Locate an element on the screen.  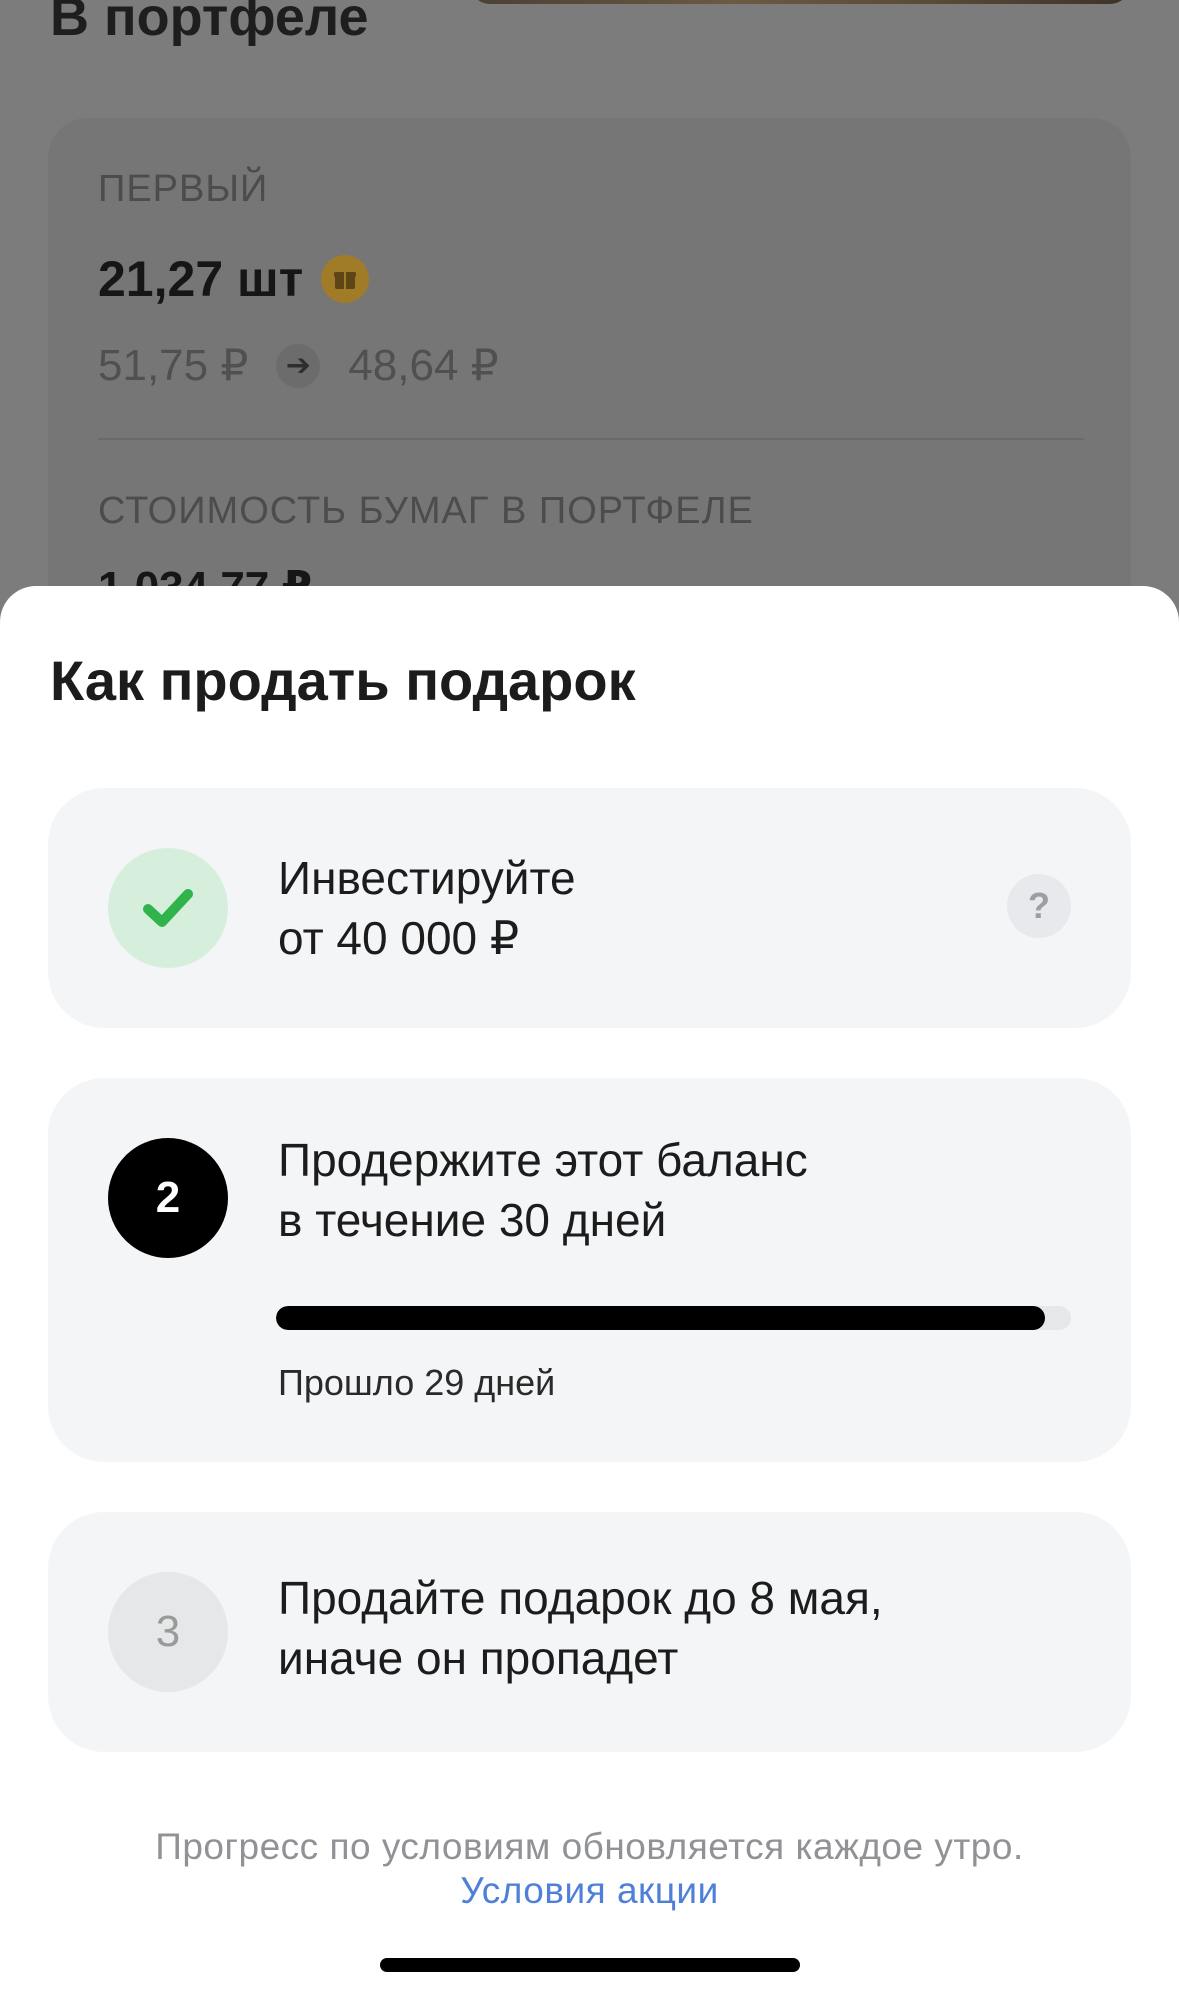
step-line: от 40 000 ₽ is located at coordinates (399, 938).